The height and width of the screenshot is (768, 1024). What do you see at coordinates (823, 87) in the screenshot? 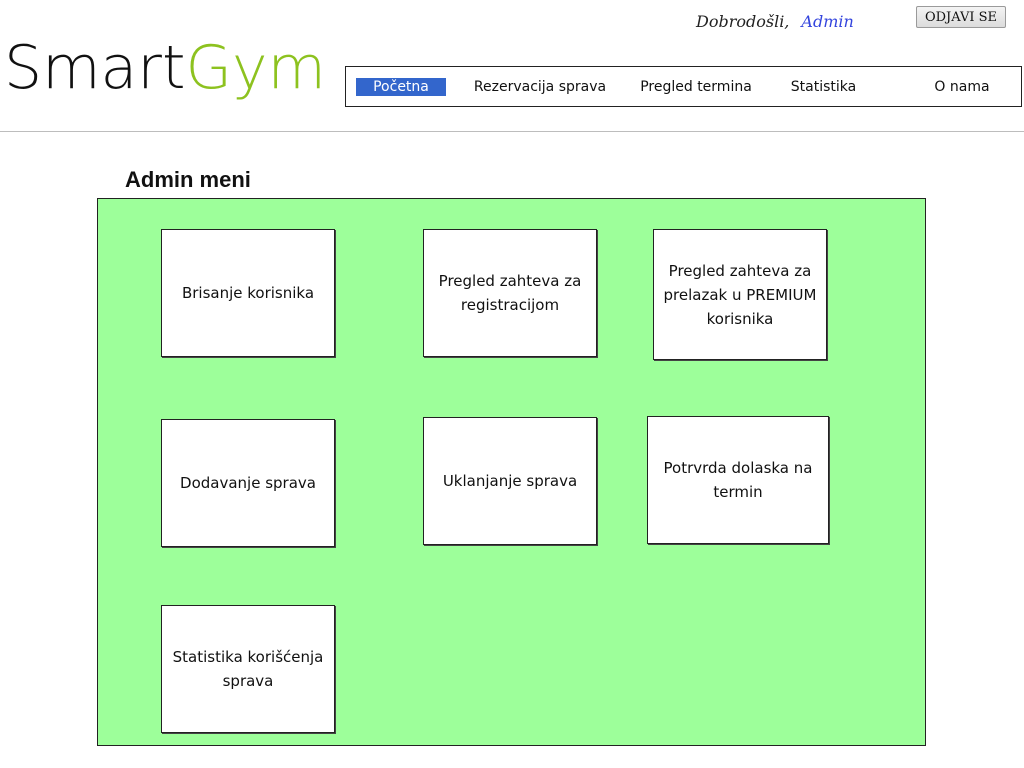
I see `nav-item-statistika: Statistika` at bounding box center [823, 87].